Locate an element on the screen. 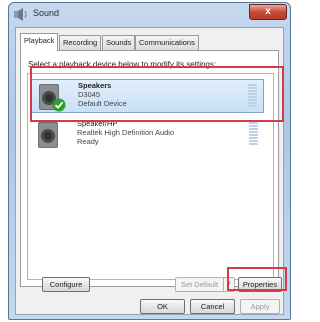 The width and height of the screenshot is (320, 322). properties-highlight-box is located at coordinates (257, 279).